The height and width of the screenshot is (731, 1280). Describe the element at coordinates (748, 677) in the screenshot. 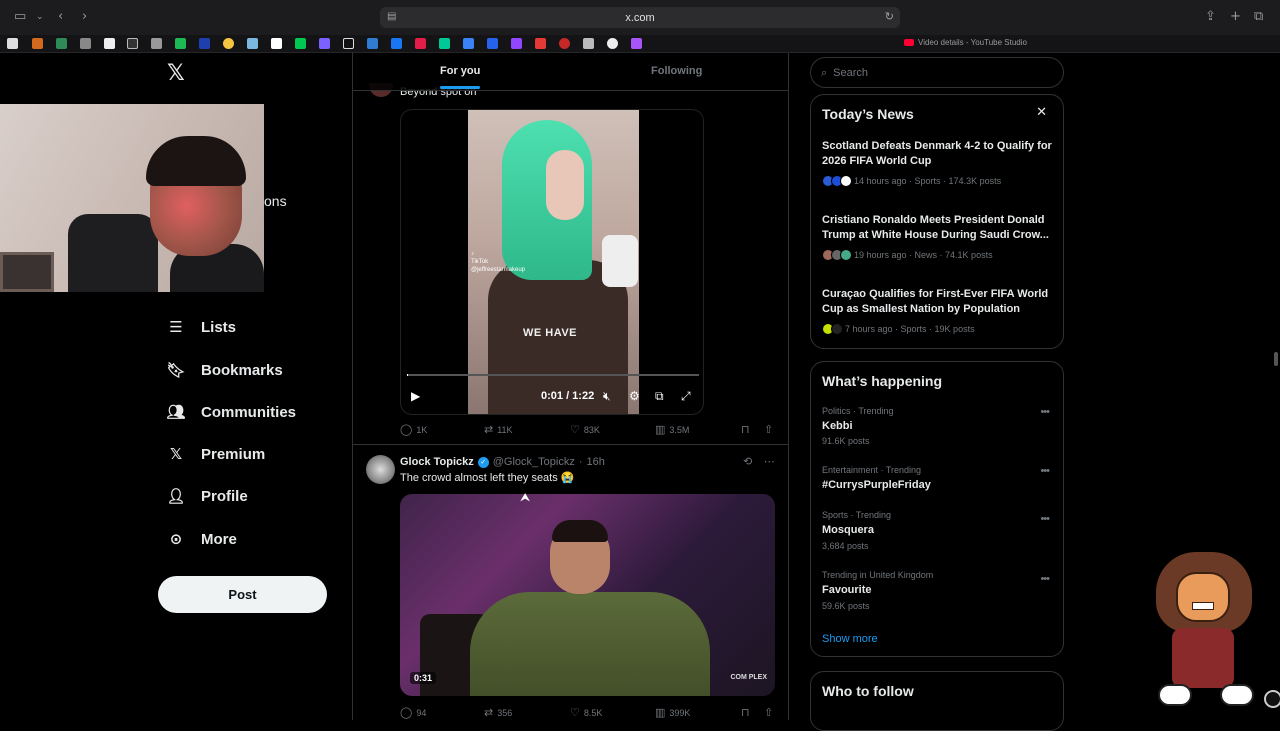

I see `complex-logo: COM PLEX` at that location.